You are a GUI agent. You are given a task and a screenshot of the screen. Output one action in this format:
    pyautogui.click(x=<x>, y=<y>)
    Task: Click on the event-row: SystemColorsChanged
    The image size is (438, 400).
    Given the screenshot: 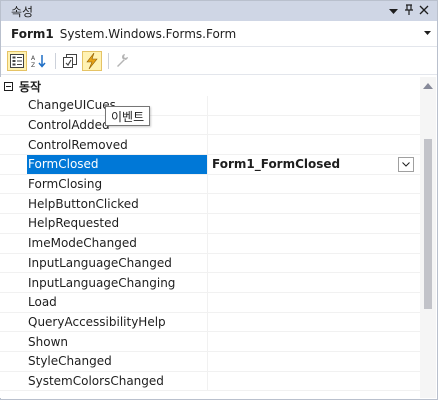 What is the action you would take?
    pyautogui.click(x=210, y=381)
    